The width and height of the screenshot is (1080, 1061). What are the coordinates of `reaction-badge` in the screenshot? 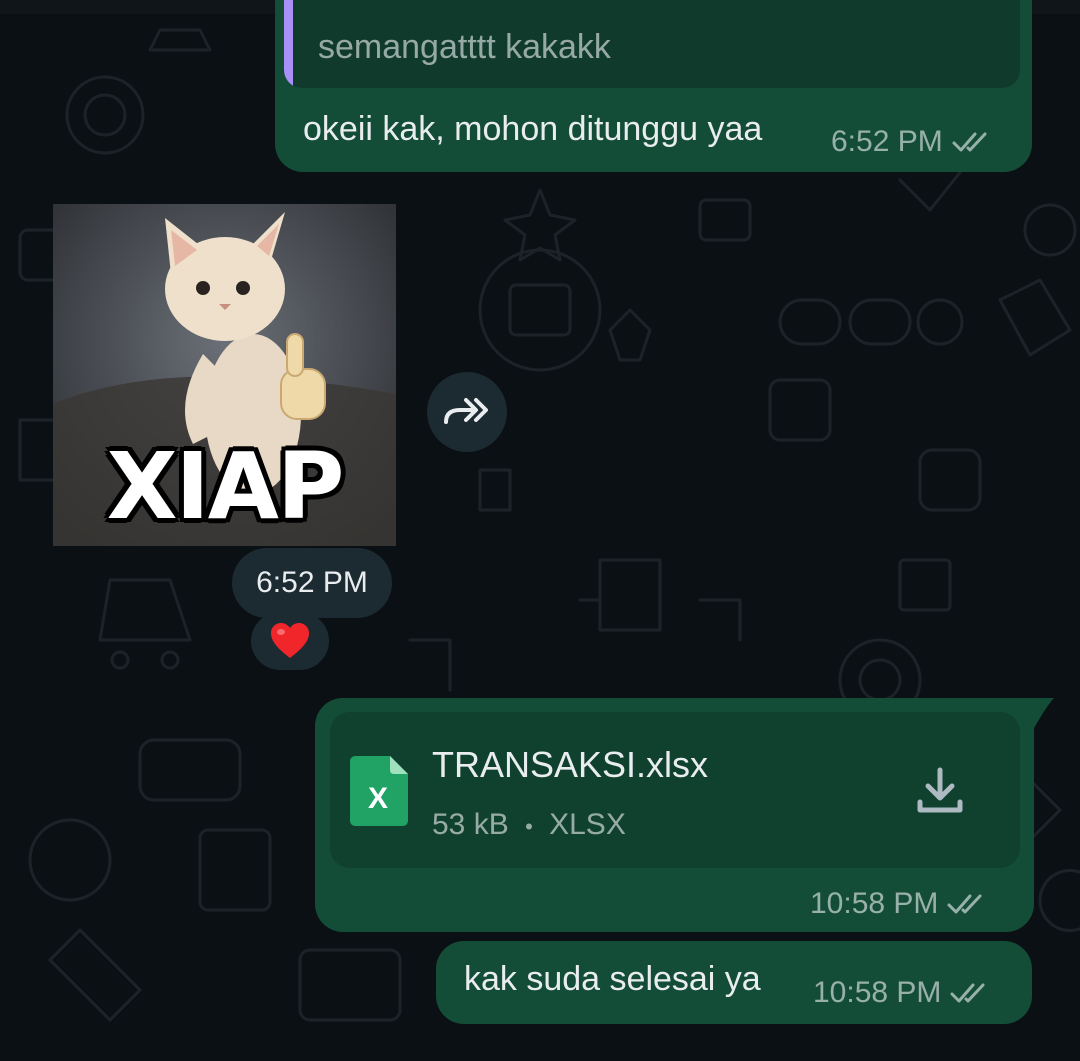 It's located at (290, 641).